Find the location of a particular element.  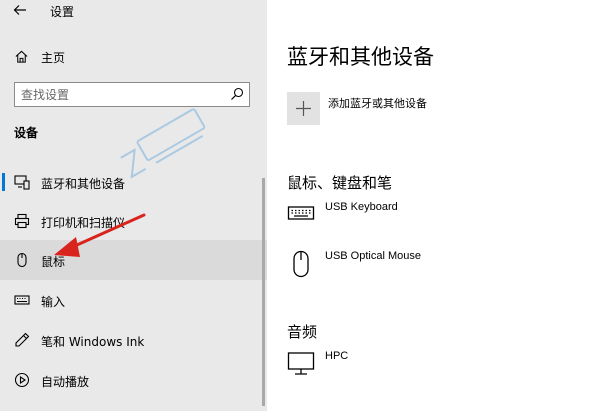

search-input is located at coordinates (123, 94).